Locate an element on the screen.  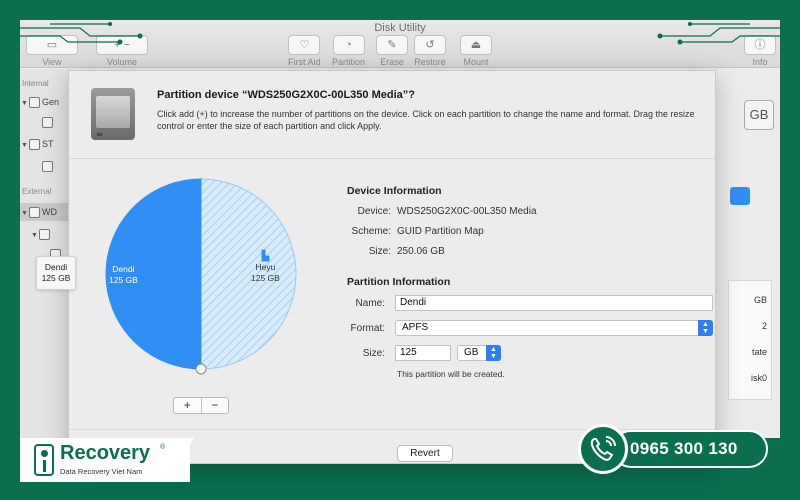
partition-icon: ▙ is located at coordinates (265, 256).